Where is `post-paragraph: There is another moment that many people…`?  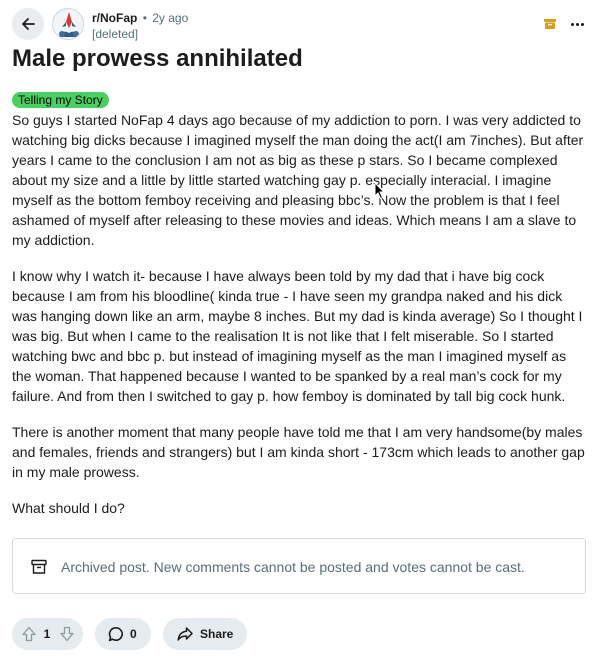
post-paragraph: There is another moment that many people… is located at coordinates (298, 452).